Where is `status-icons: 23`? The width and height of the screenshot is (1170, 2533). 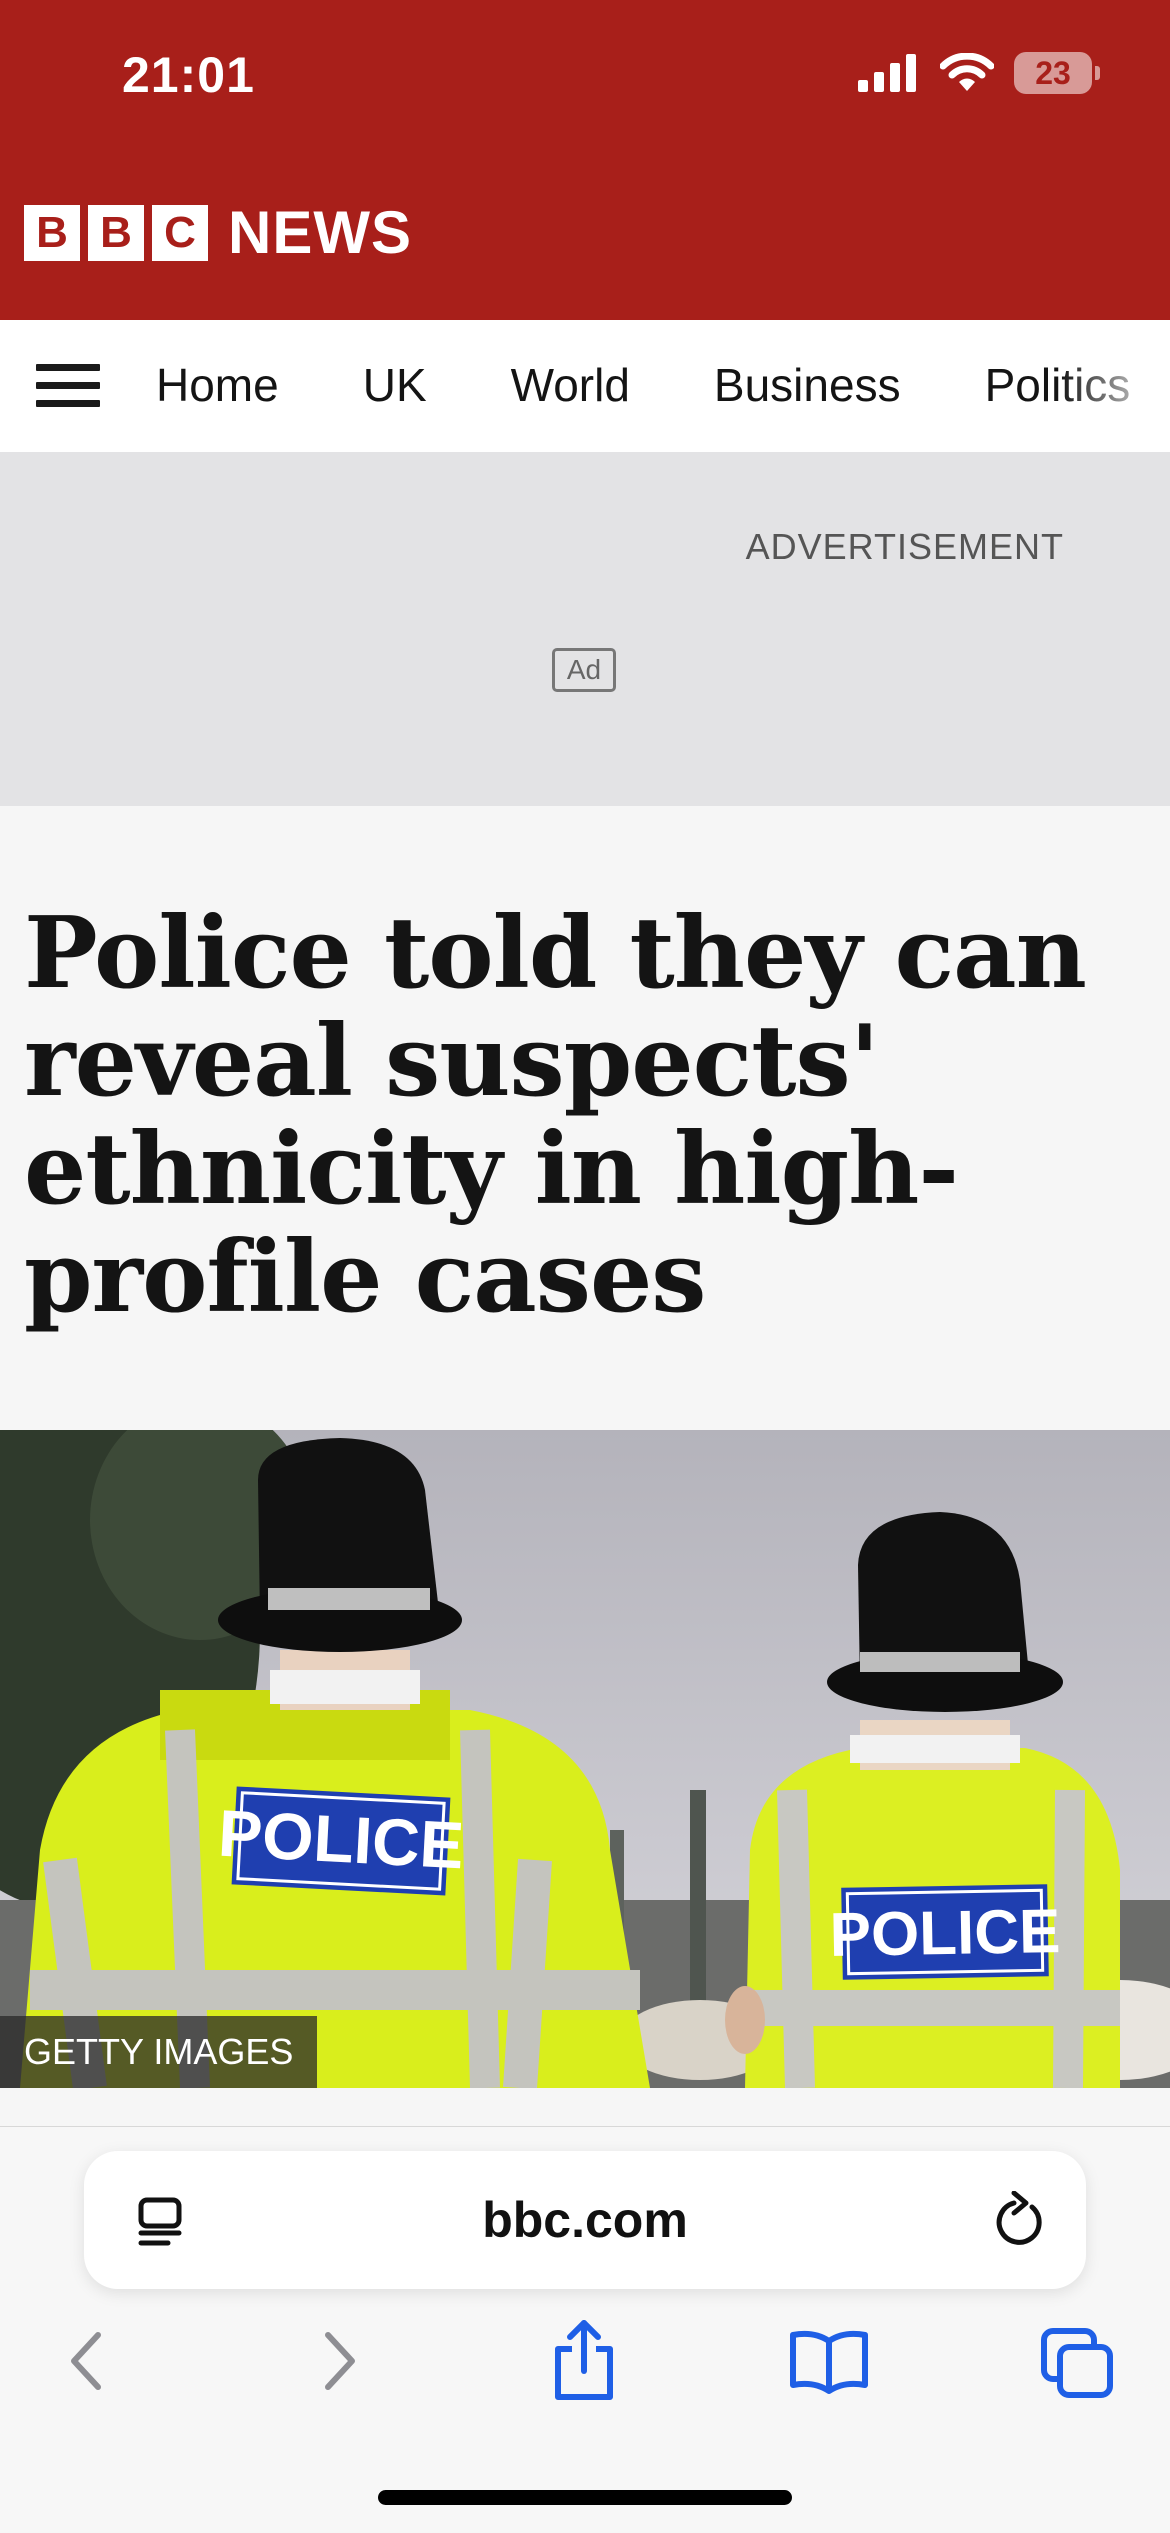
status-icons: 23 is located at coordinates (979, 73).